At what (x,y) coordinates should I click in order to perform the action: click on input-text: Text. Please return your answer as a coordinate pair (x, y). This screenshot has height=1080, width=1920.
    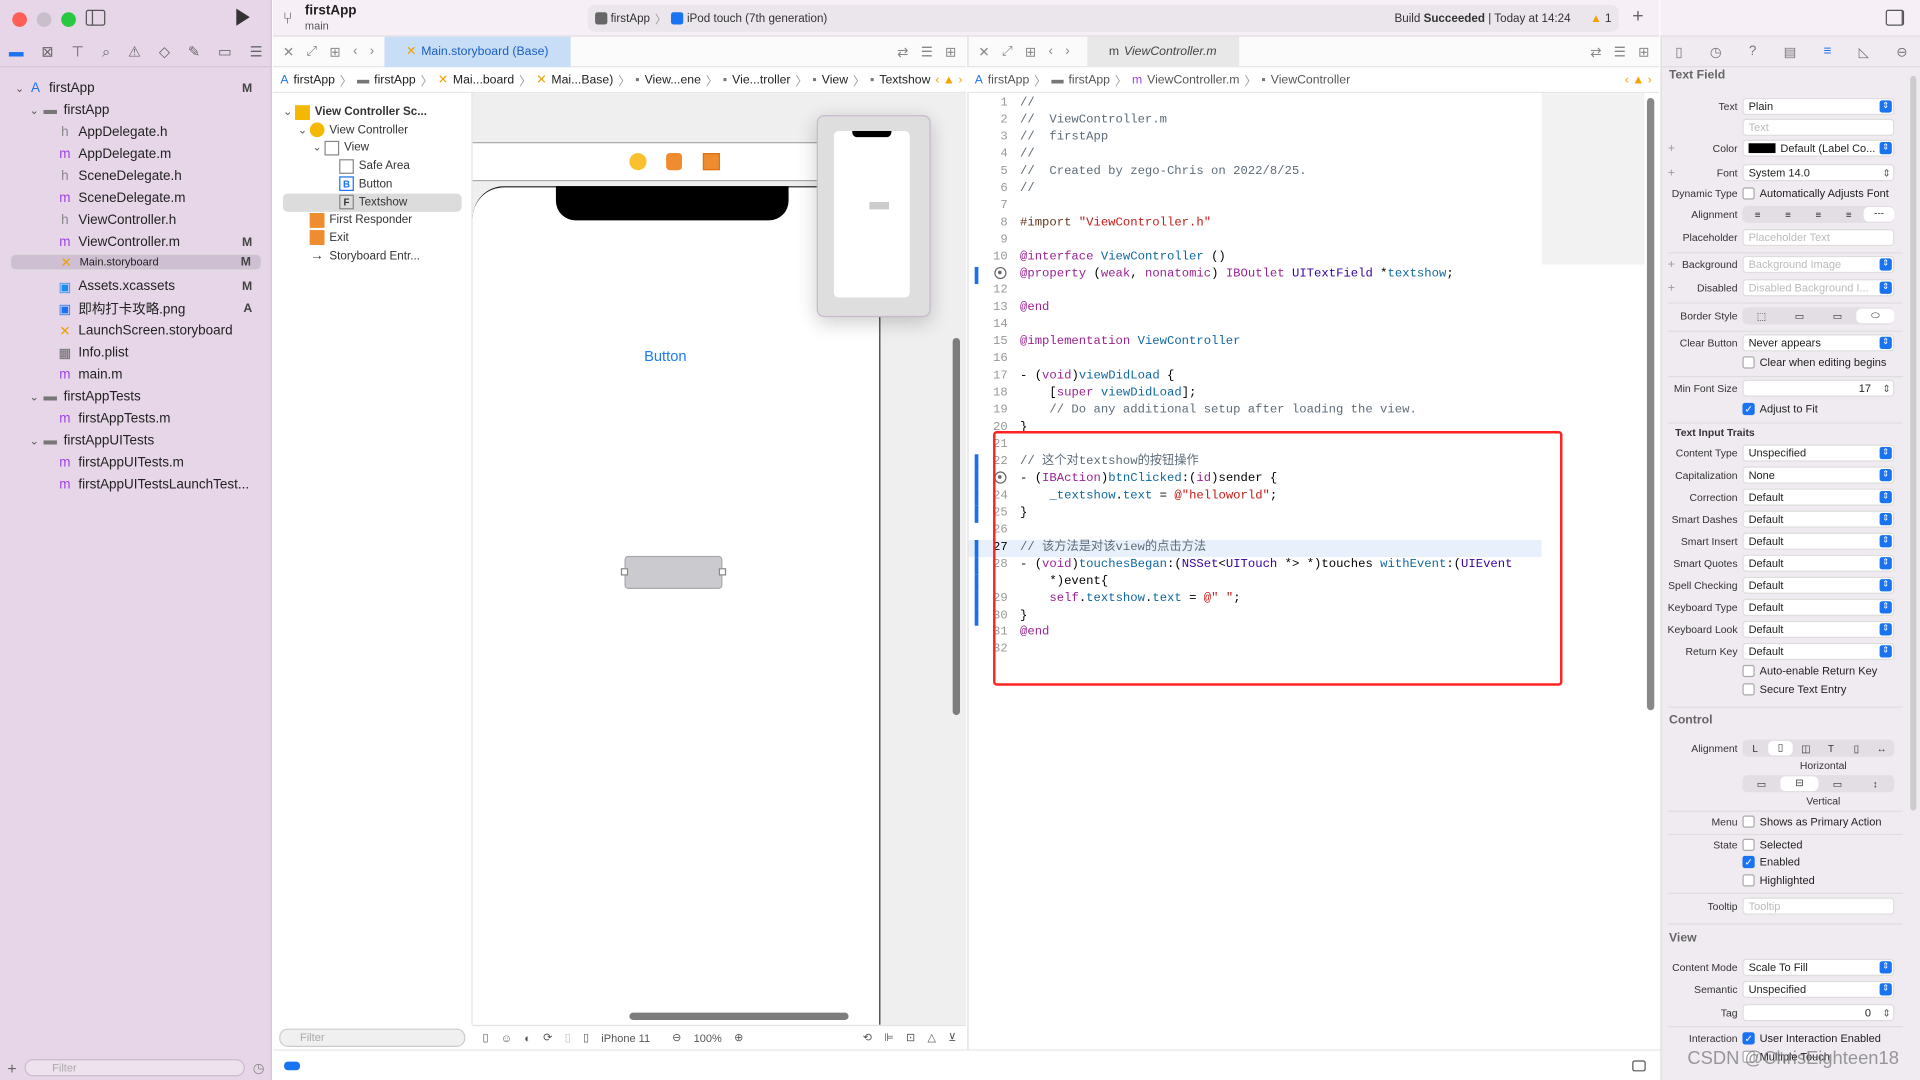
    Looking at the image, I should click on (1818, 127).